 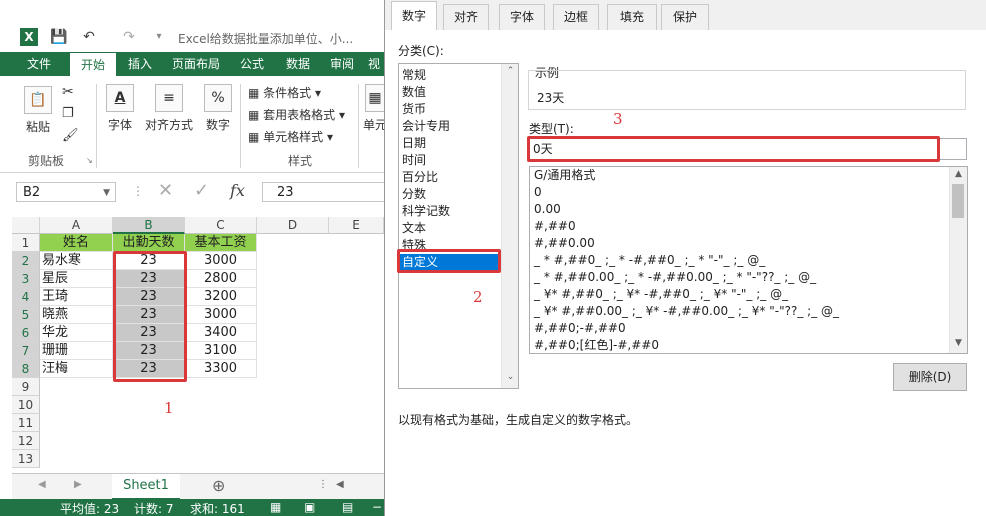 What do you see at coordinates (89, 37) in the screenshot?
I see `undo-icon: ↶` at bounding box center [89, 37].